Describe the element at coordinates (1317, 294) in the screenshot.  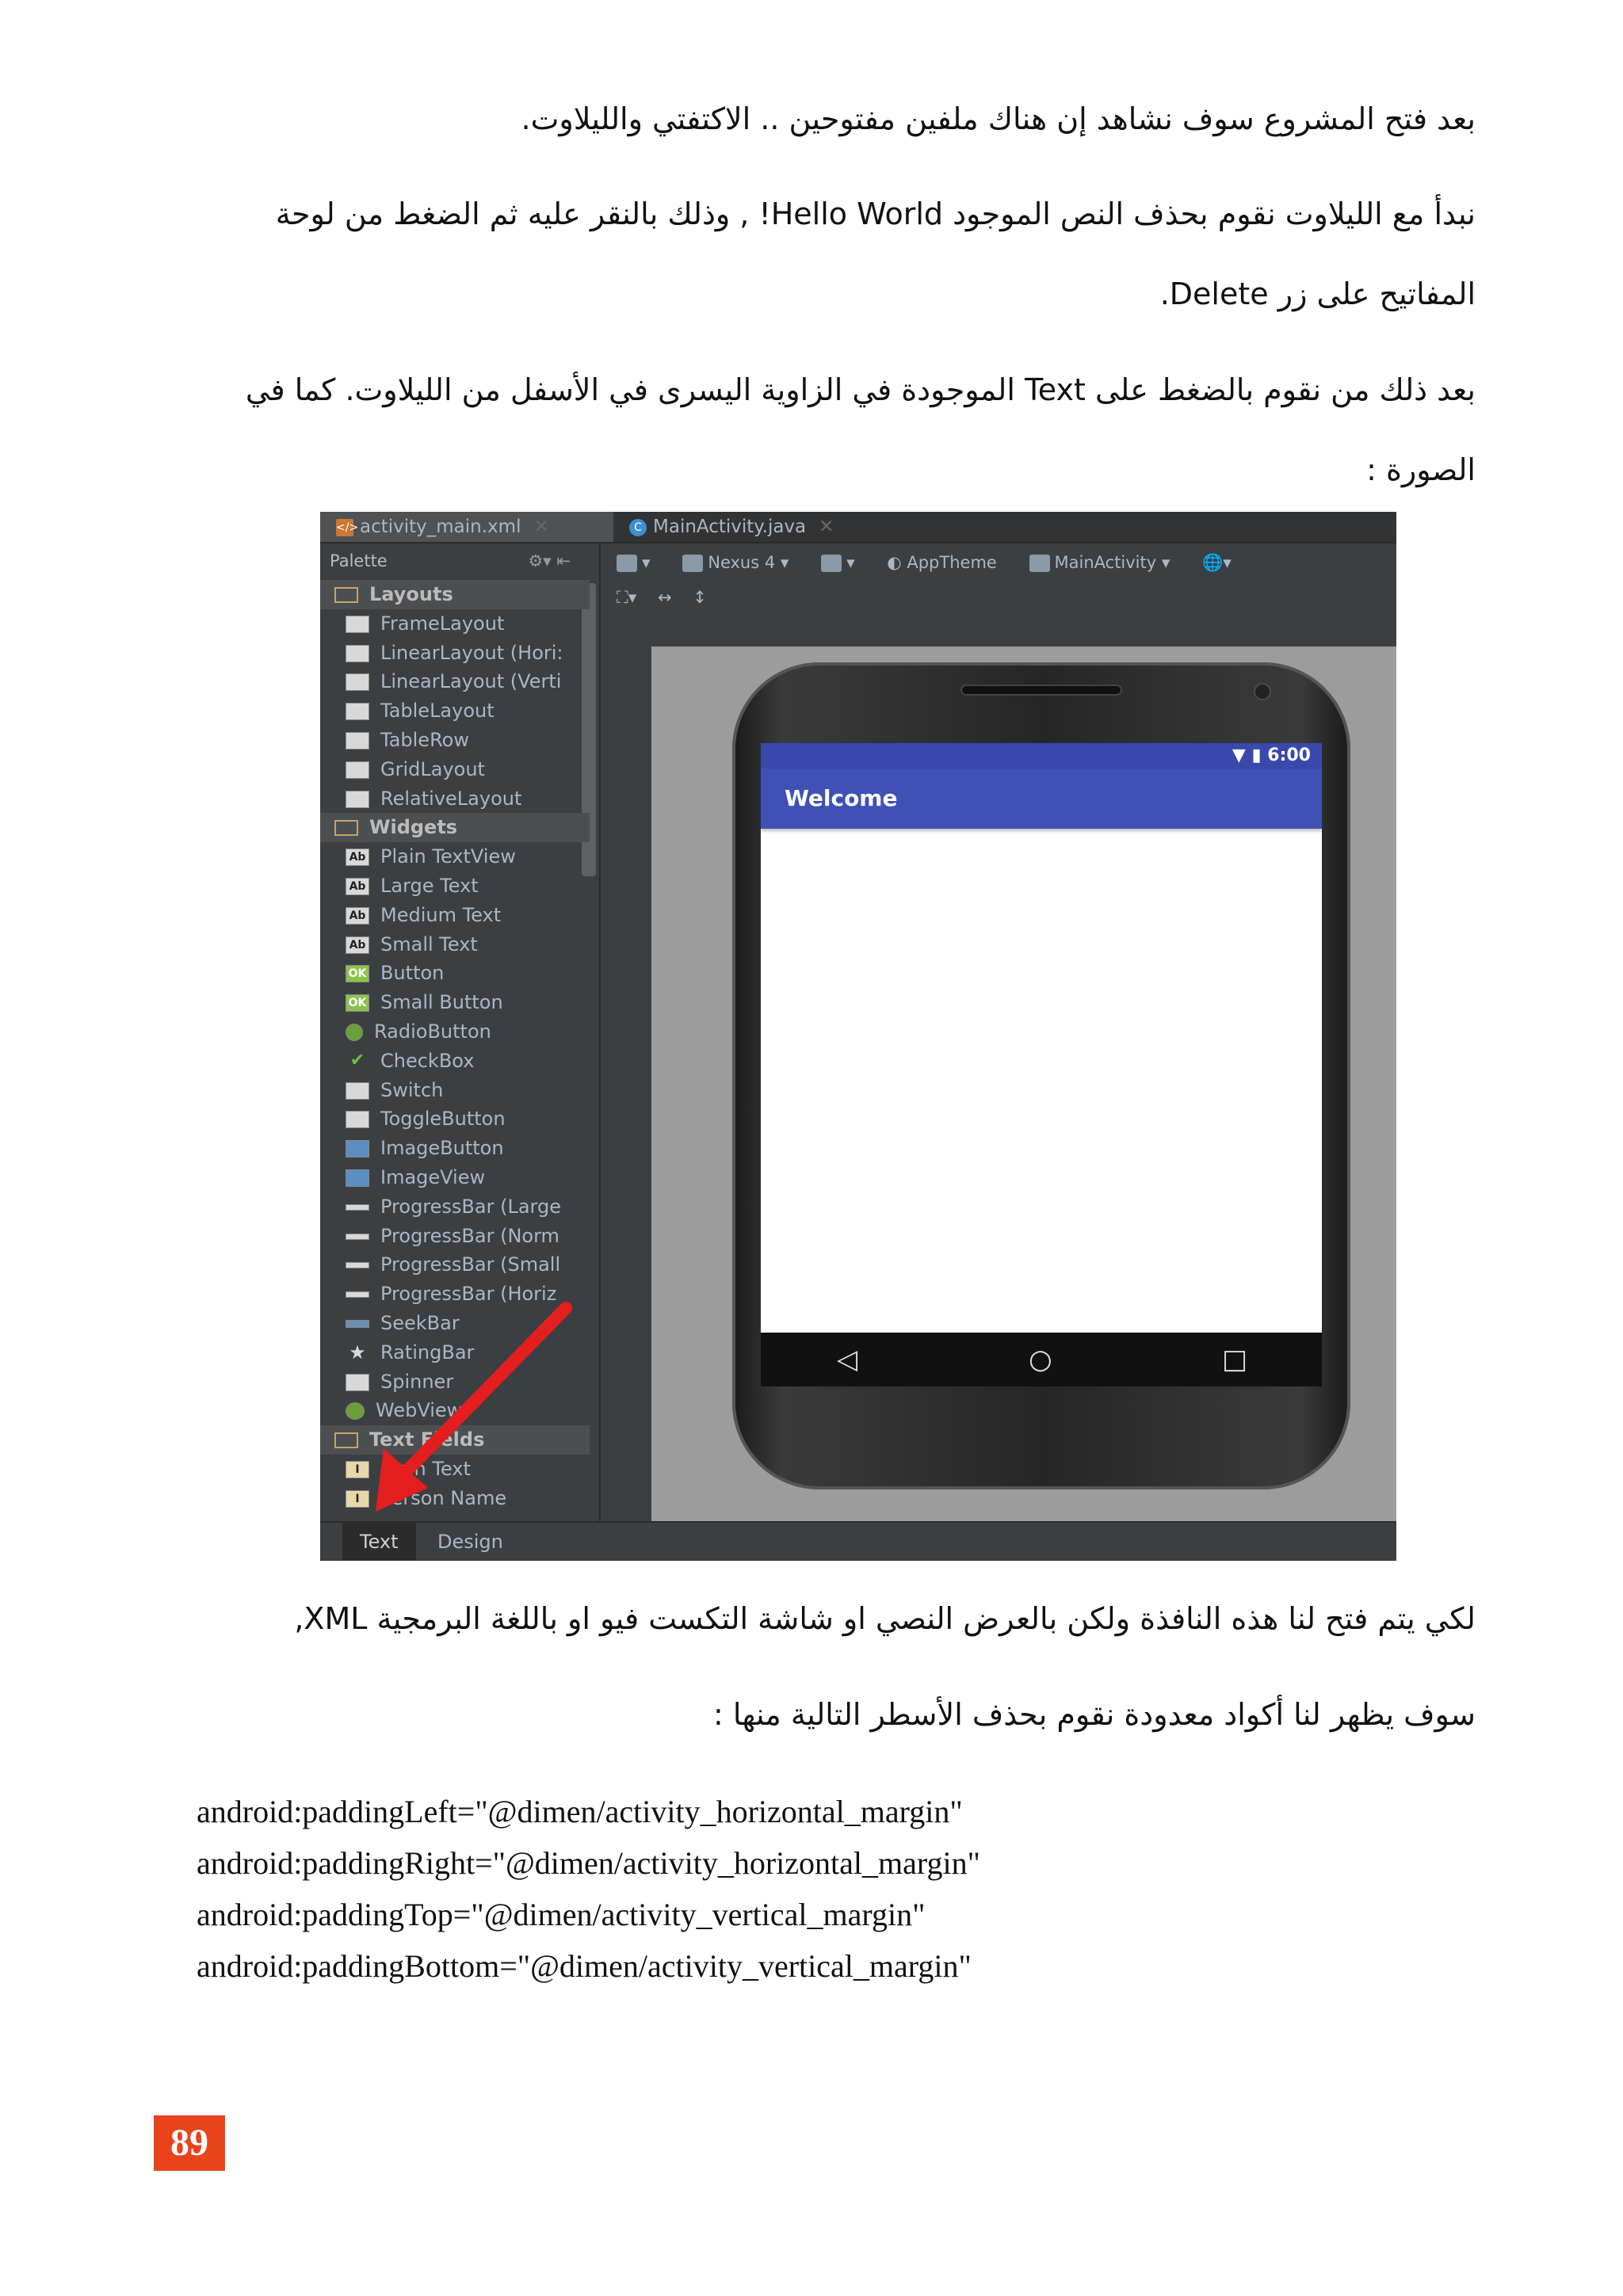
I see `paragraph-2-line-2: المفاتيح على زر Delete.` at that location.